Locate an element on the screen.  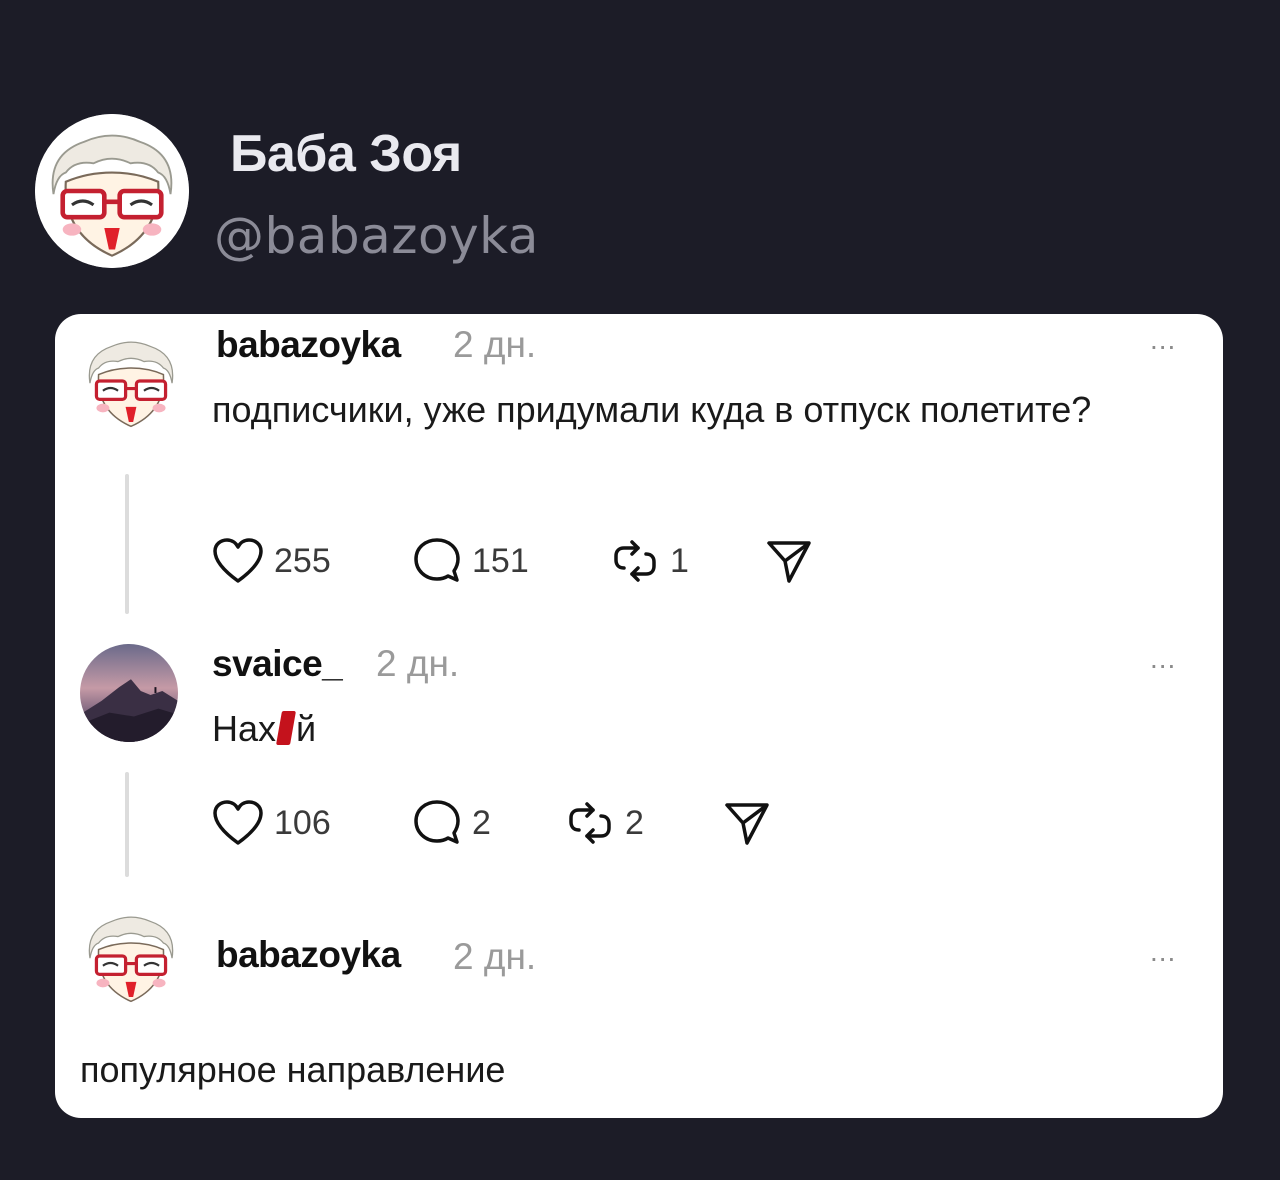
like-button: 106 is located at coordinates (271, 823).